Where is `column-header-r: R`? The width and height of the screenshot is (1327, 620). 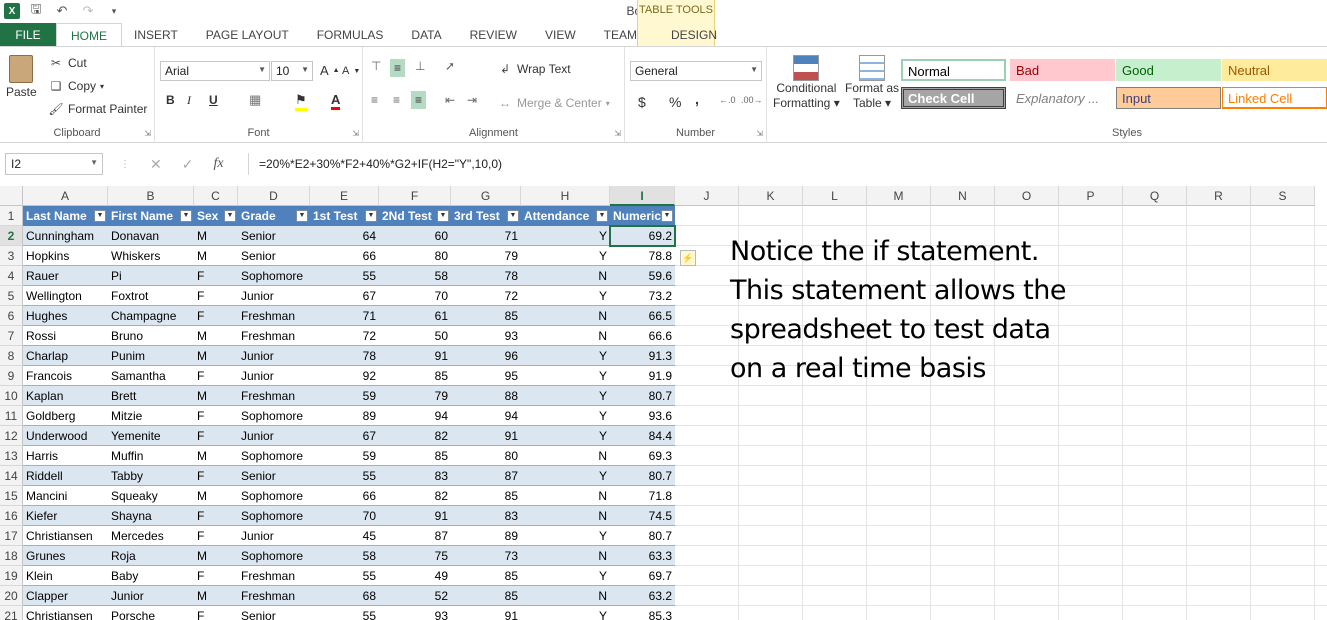
column-header-r: R is located at coordinates (1219, 196).